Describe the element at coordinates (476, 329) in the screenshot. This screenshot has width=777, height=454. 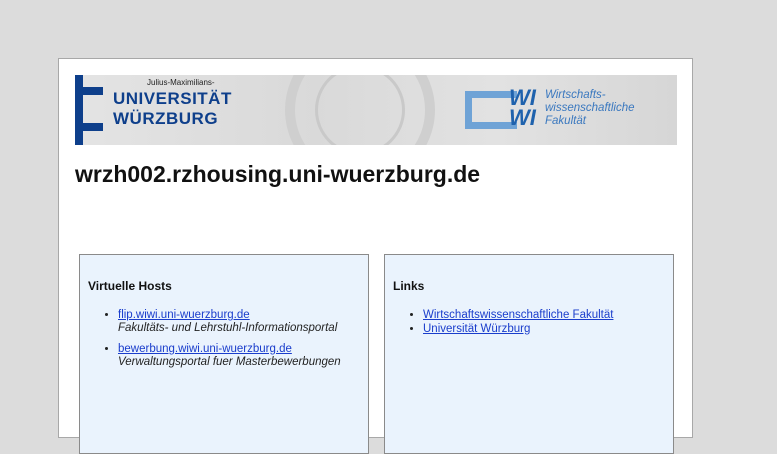
I see `link-university: Universität Würzburg` at that location.